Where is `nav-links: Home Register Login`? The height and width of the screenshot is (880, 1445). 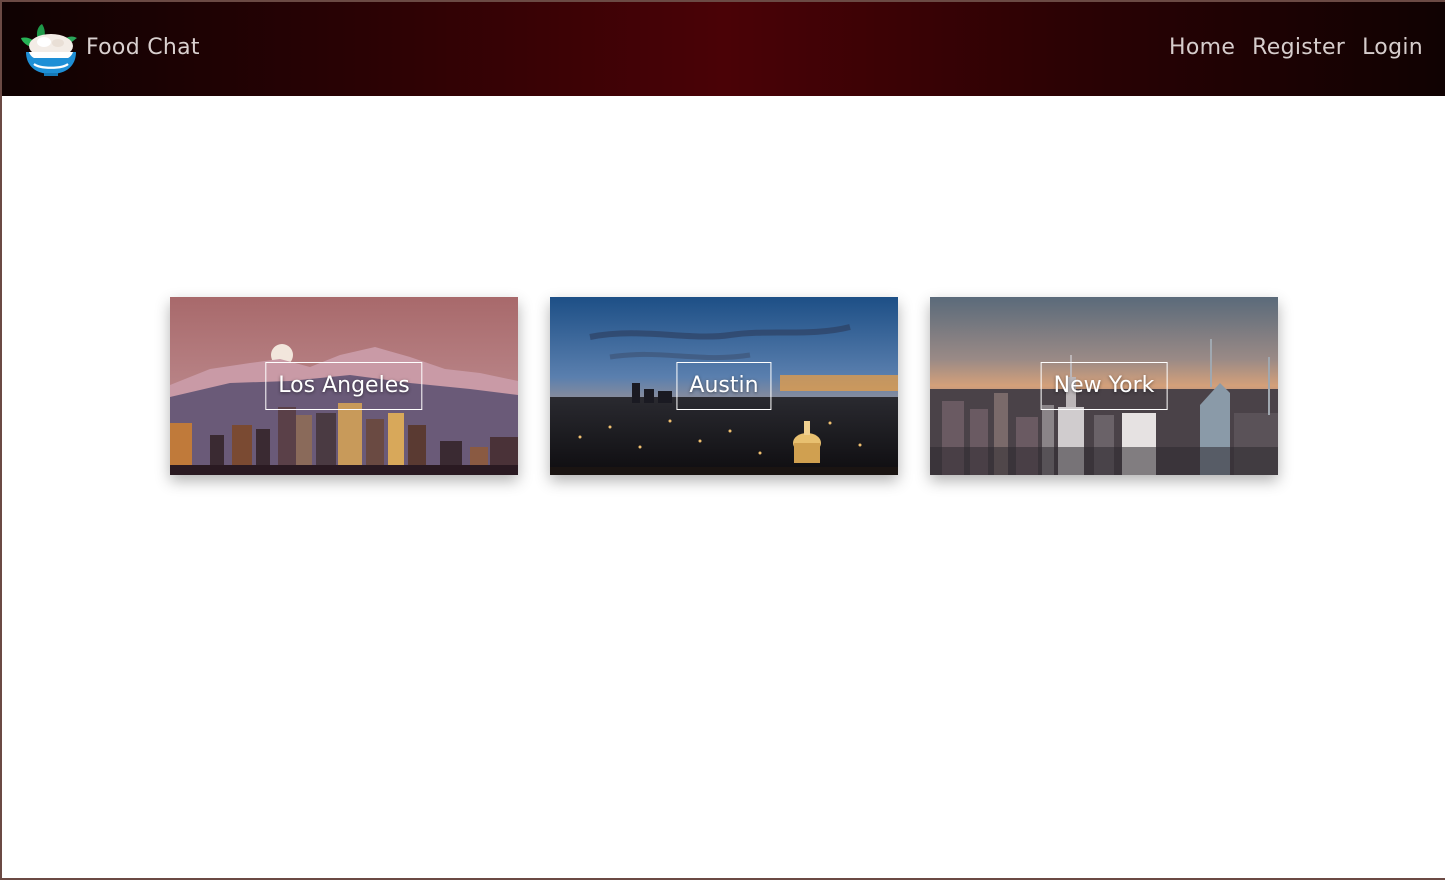 nav-links: Home Register Login is located at coordinates (1296, 47).